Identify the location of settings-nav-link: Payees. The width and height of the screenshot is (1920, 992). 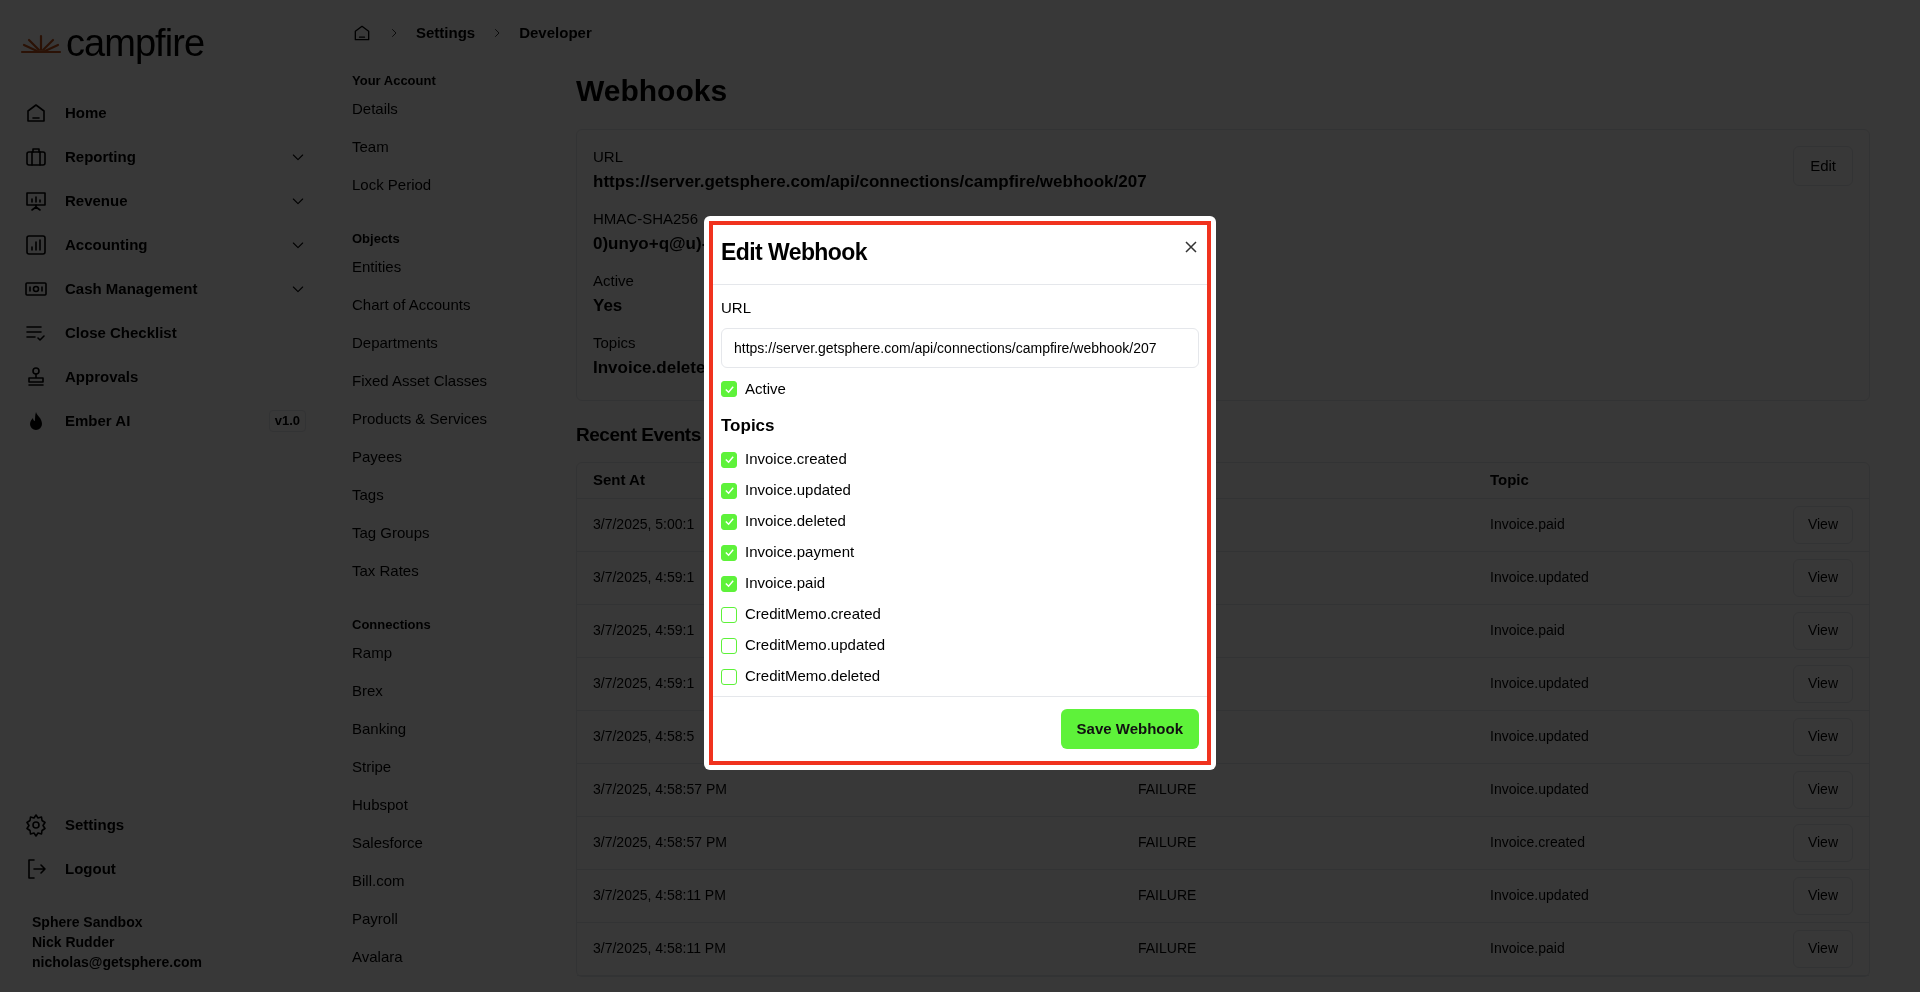
(377, 457).